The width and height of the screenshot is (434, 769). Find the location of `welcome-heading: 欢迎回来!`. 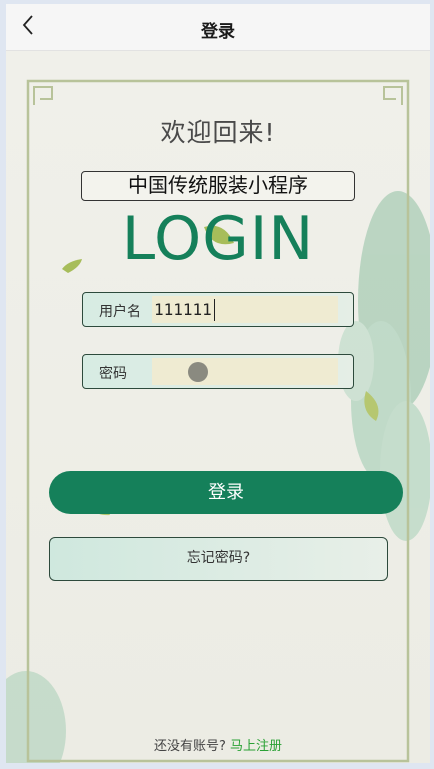

welcome-heading: 欢迎回来! is located at coordinates (218, 132).